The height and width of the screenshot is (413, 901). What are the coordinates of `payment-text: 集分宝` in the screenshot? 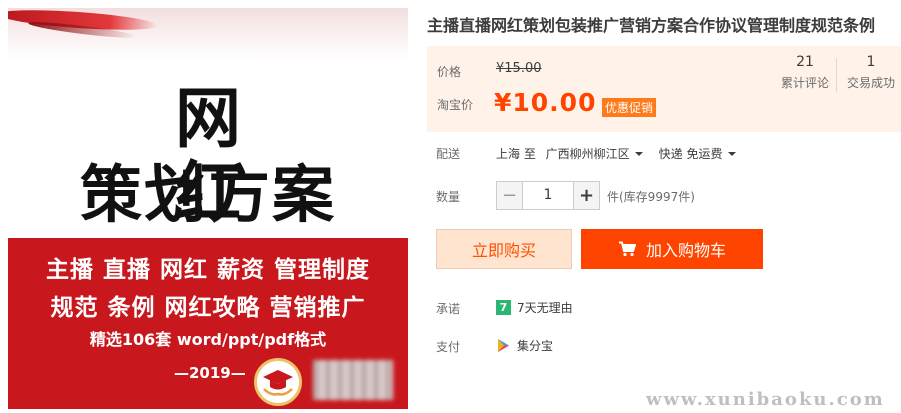 It's located at (535, 346).